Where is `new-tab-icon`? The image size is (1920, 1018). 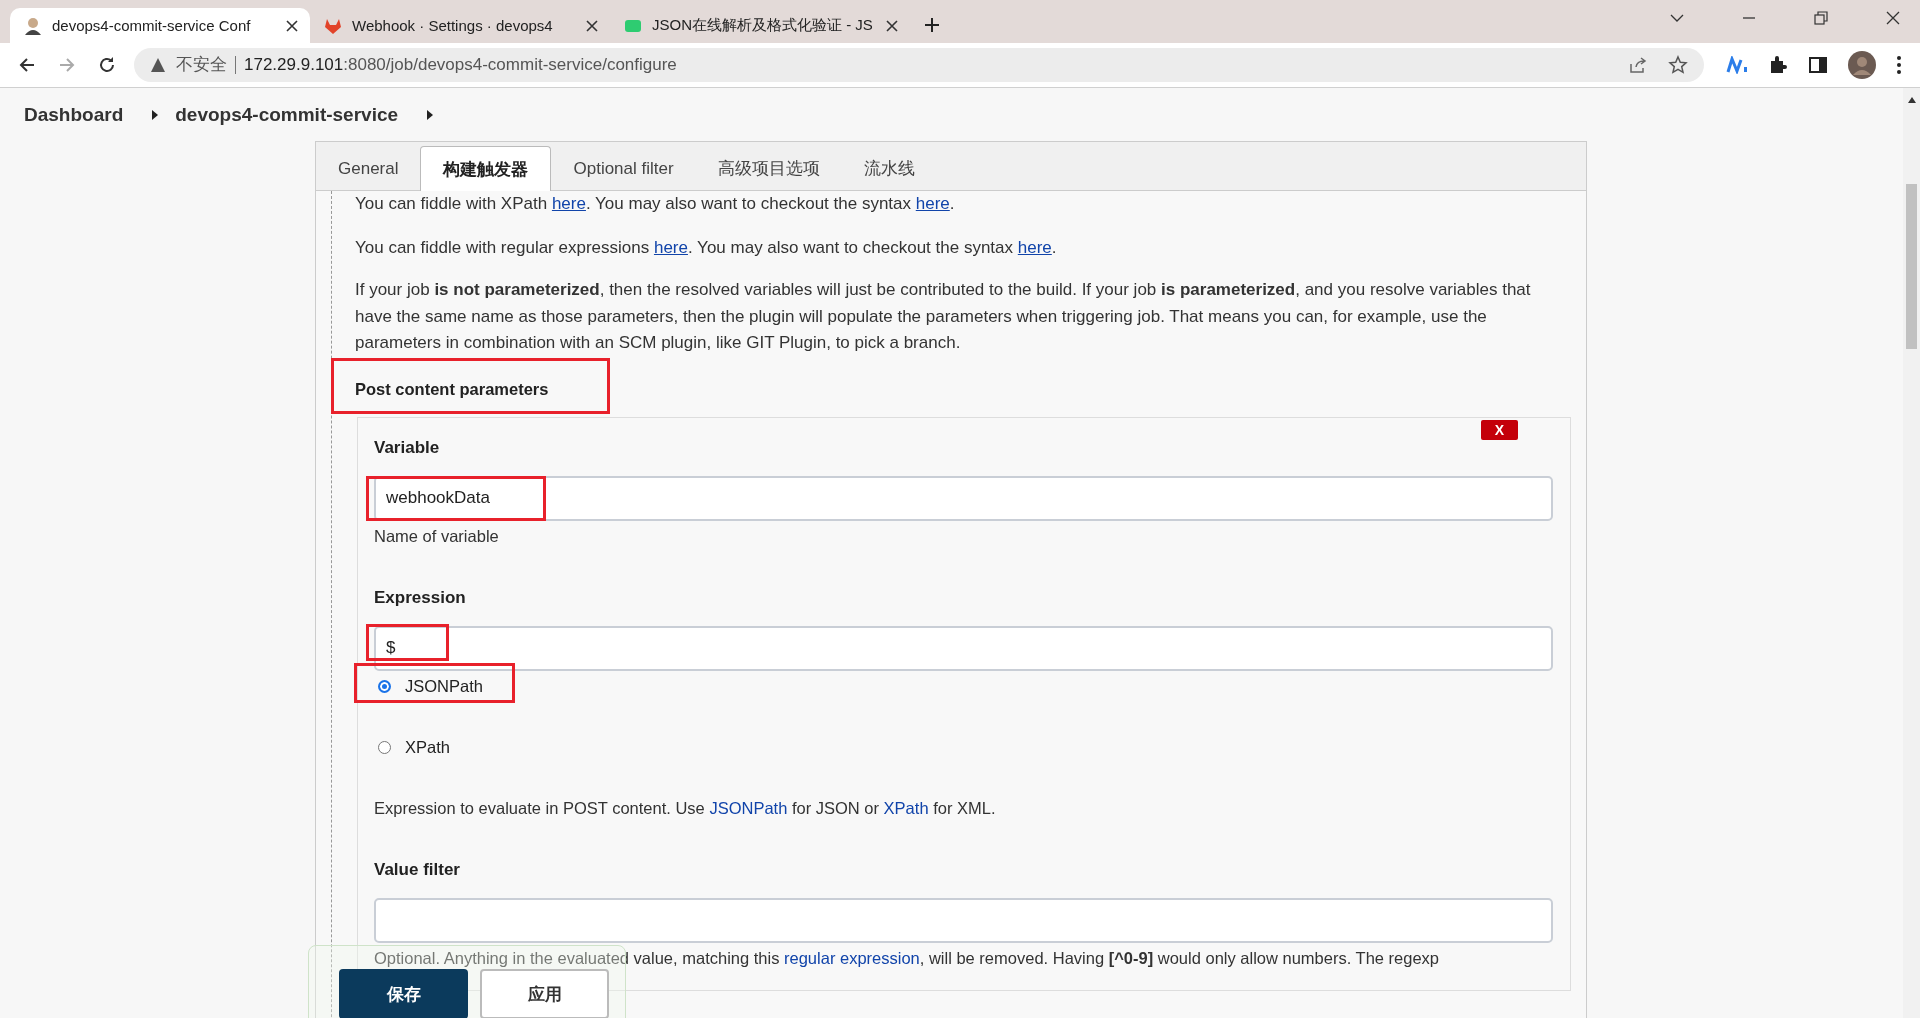 new-tab-icon is located at coordinates (932, 25).